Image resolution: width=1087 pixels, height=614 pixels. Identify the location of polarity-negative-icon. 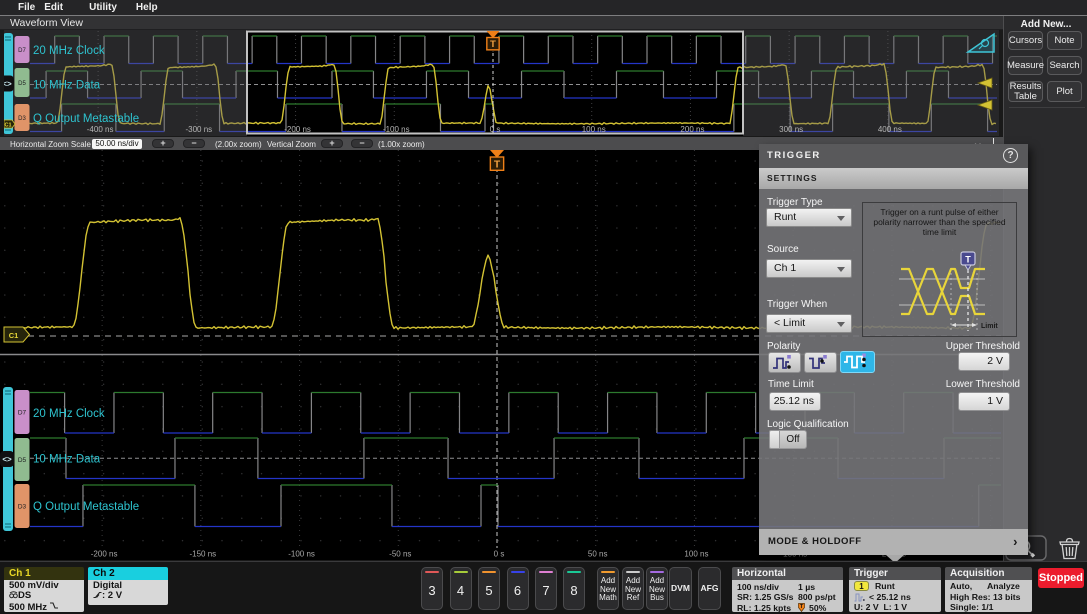
(825, 356).